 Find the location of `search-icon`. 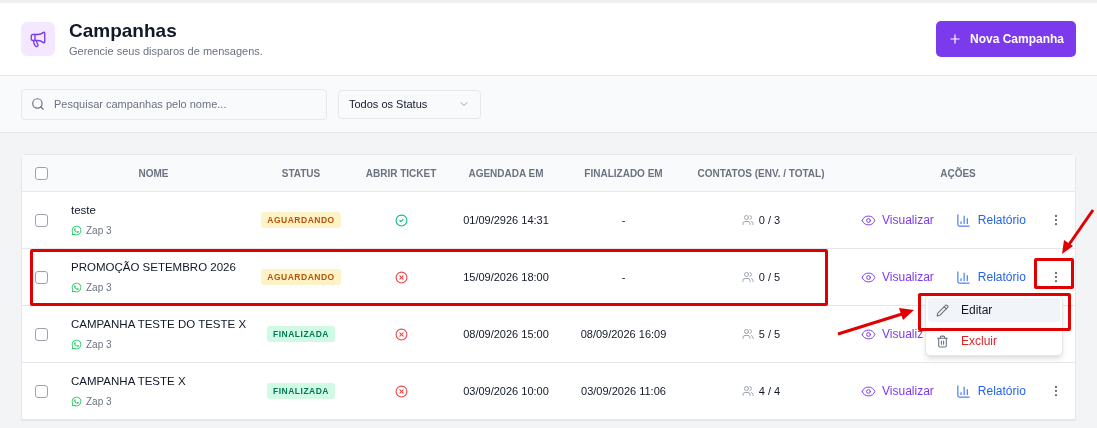

search-icon is located at coordinates (38, 103).